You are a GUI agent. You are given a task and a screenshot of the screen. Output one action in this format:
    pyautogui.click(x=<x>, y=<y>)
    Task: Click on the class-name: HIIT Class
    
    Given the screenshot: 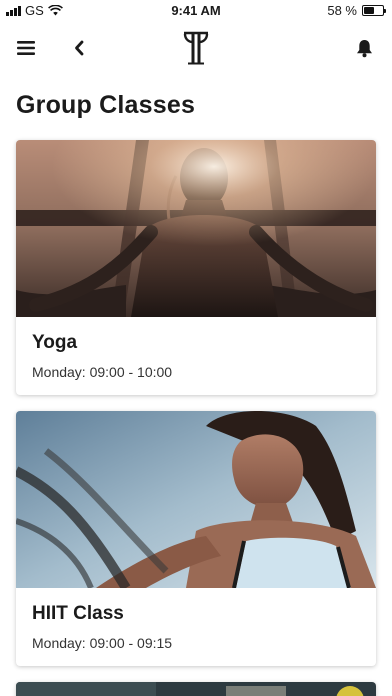 What is the action you would take?
    pyautogui.click(x=78, y=613)
    